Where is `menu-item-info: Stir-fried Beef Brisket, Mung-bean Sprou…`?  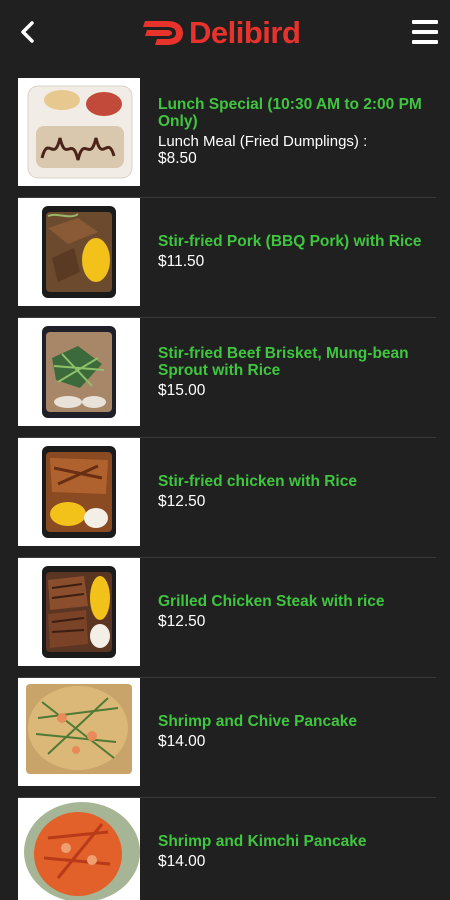 menu-item-info: Stir-fried Beef Brisket, Mung-bean Sprou… is located at coordinates (297, 372).